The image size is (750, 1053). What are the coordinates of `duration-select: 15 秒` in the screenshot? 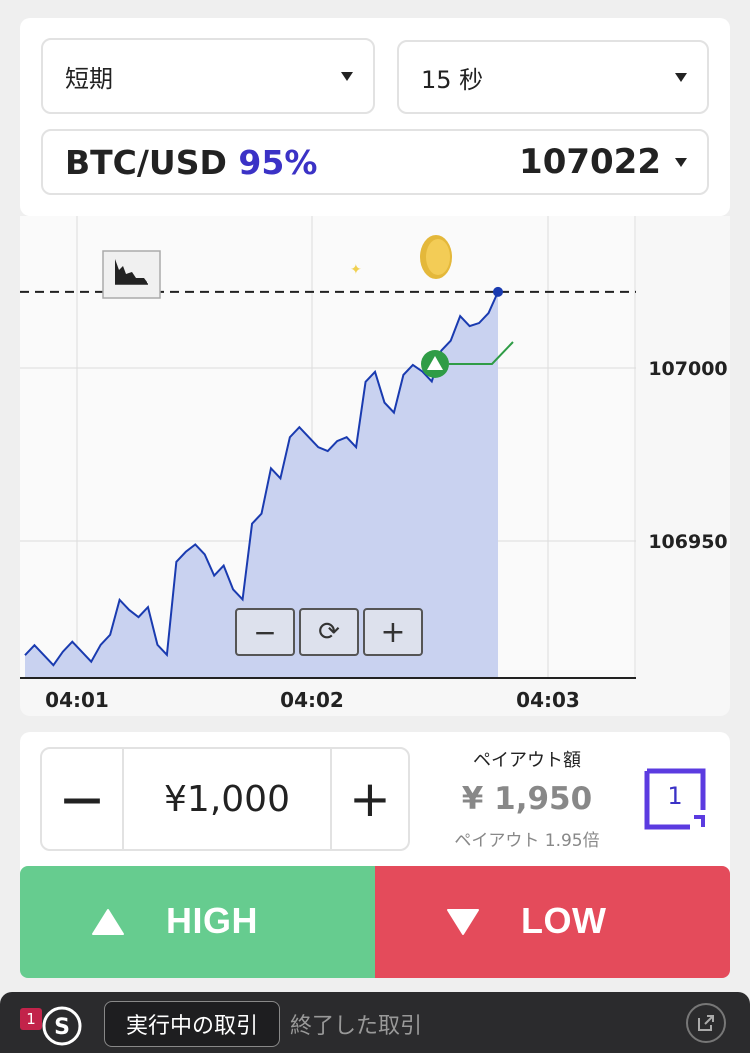 It's located at (553, 77).